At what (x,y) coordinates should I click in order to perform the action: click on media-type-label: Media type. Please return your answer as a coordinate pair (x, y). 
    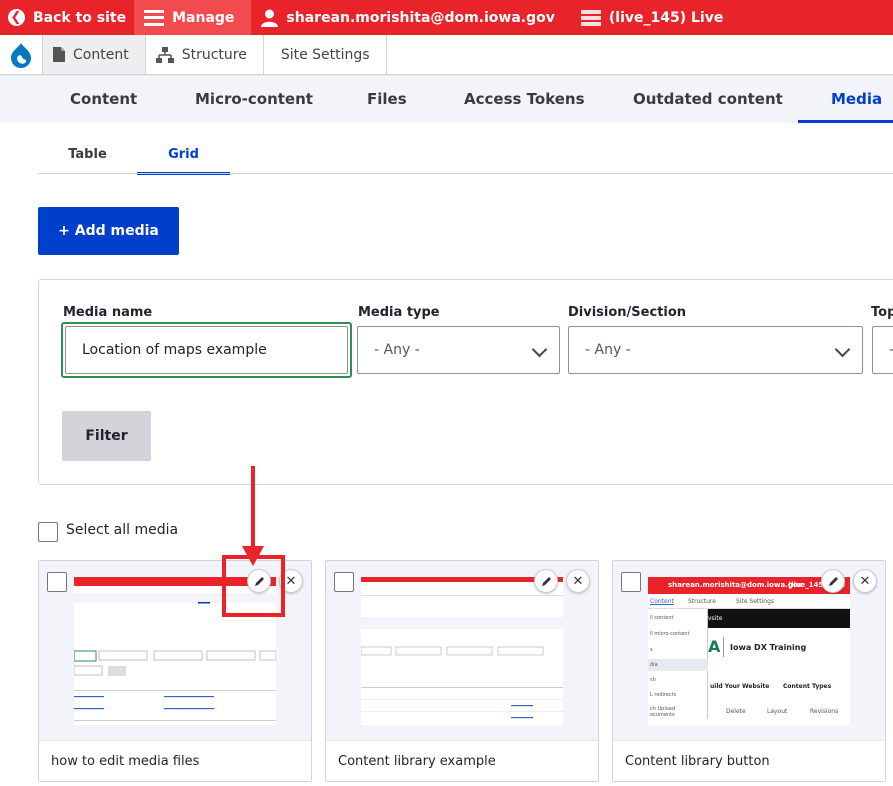
    Looking at the image, I should click on (399, 312).